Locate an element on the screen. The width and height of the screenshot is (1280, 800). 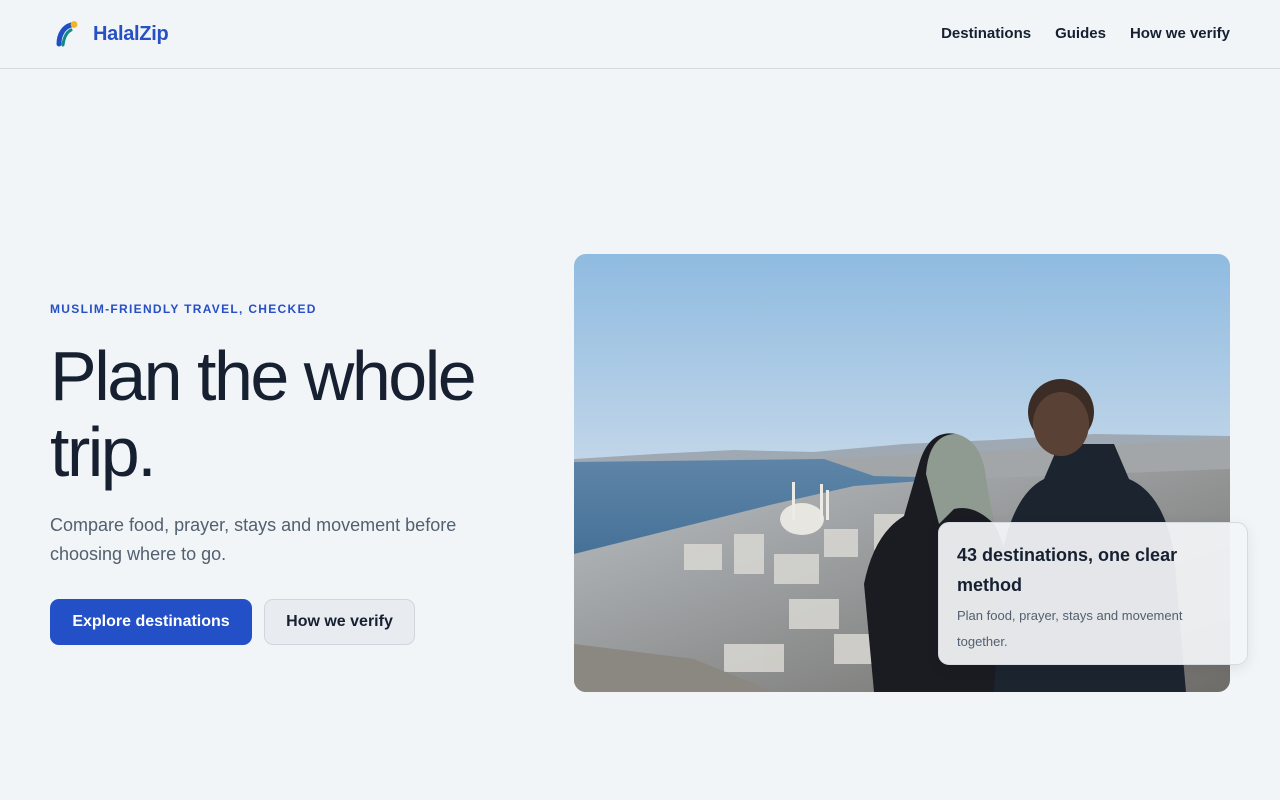
logo-link: HalalZip is located at coordinates (111, 34).